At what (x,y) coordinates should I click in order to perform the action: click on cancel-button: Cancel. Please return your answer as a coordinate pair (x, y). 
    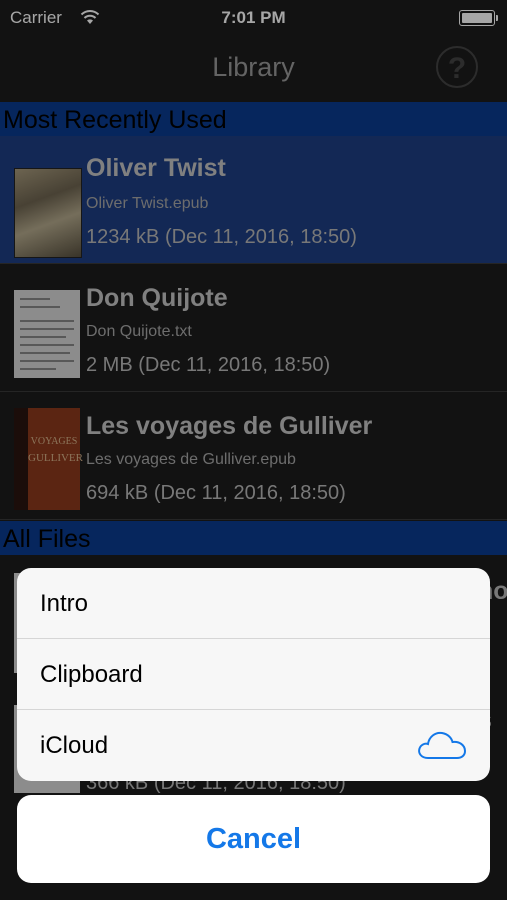
    Looking at the image, I should click on (253, 839).